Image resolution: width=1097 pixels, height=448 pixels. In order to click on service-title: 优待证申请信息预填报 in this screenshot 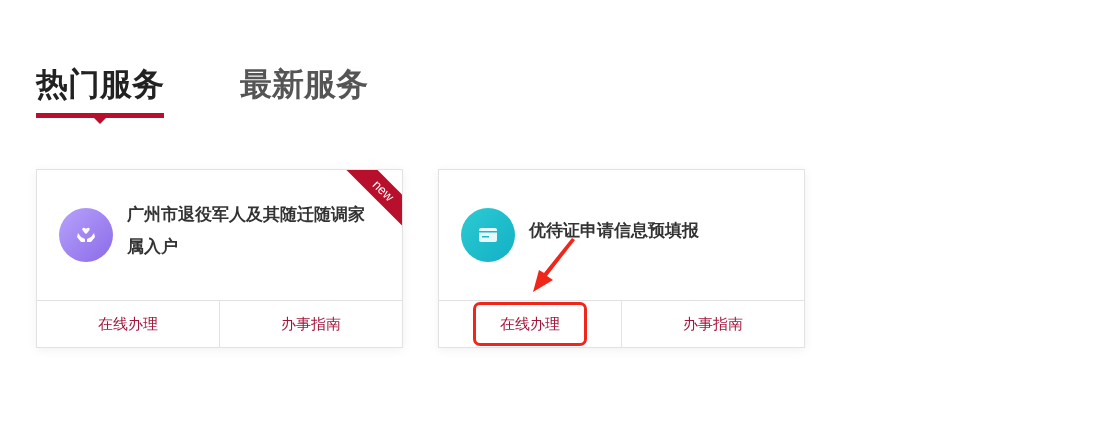, I will do `click(614, 230)`.